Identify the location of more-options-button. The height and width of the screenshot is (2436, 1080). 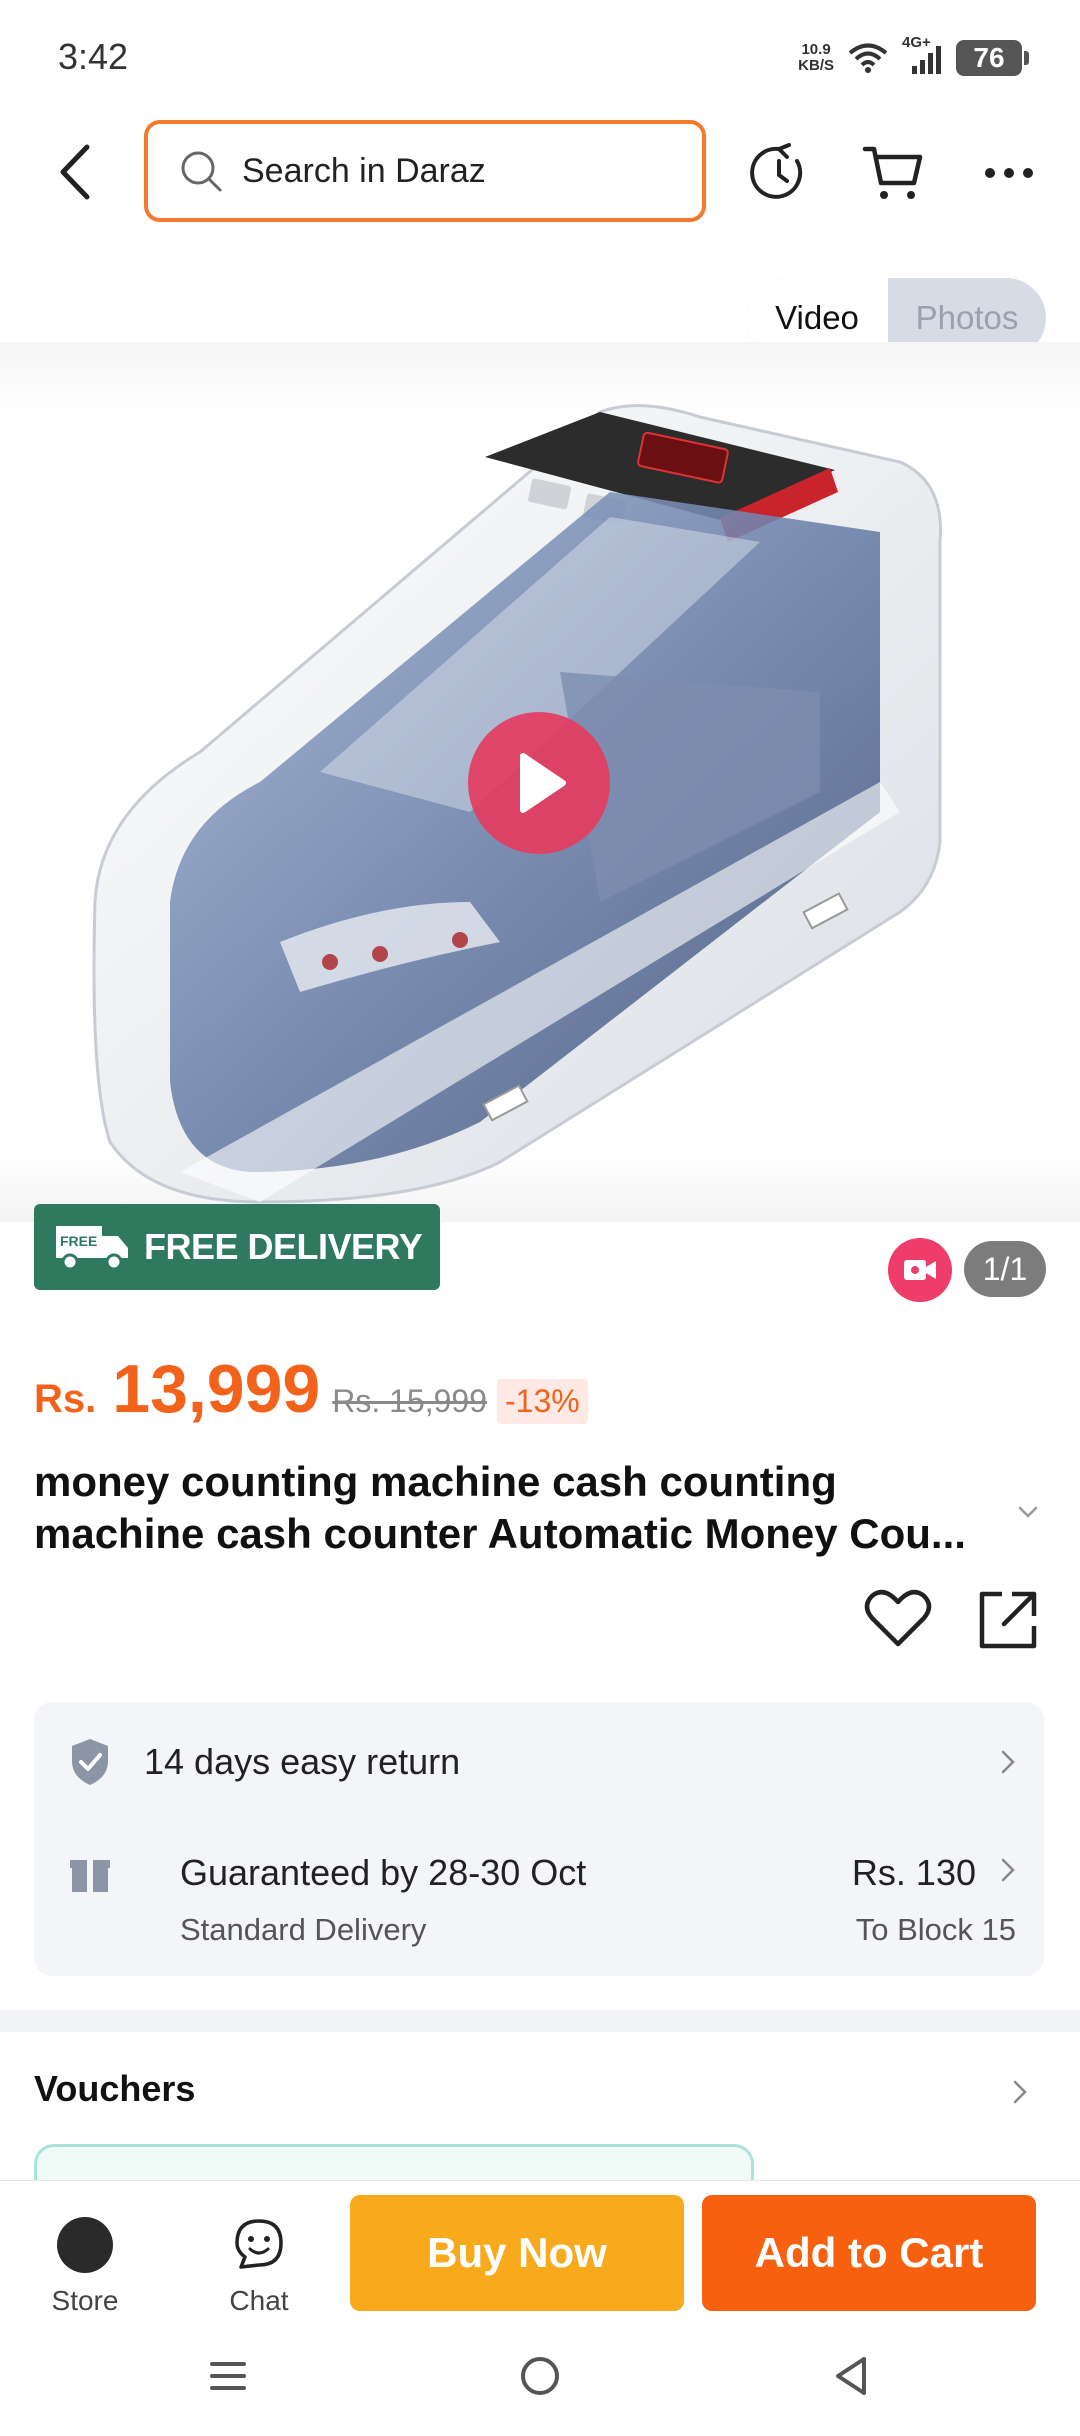
(1009, 173).